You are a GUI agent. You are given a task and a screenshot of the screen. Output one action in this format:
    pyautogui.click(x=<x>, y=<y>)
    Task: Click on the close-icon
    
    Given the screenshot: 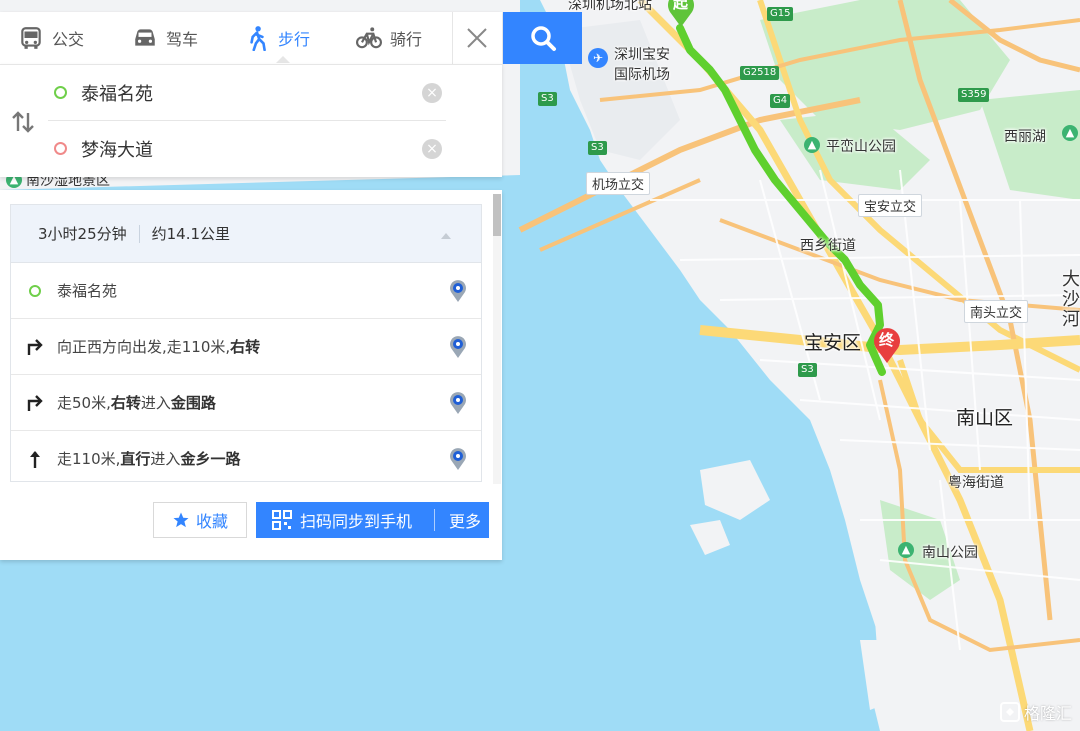 What is the action you would take?
    pyautogui.click(x=477, y=38)
    